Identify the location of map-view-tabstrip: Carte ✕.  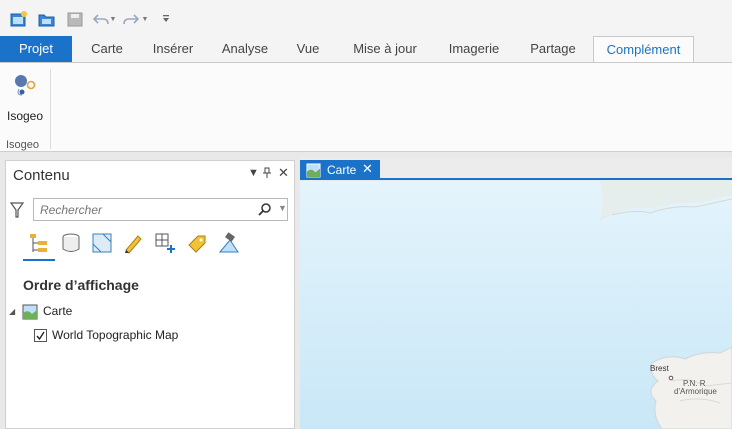
(516, 169).